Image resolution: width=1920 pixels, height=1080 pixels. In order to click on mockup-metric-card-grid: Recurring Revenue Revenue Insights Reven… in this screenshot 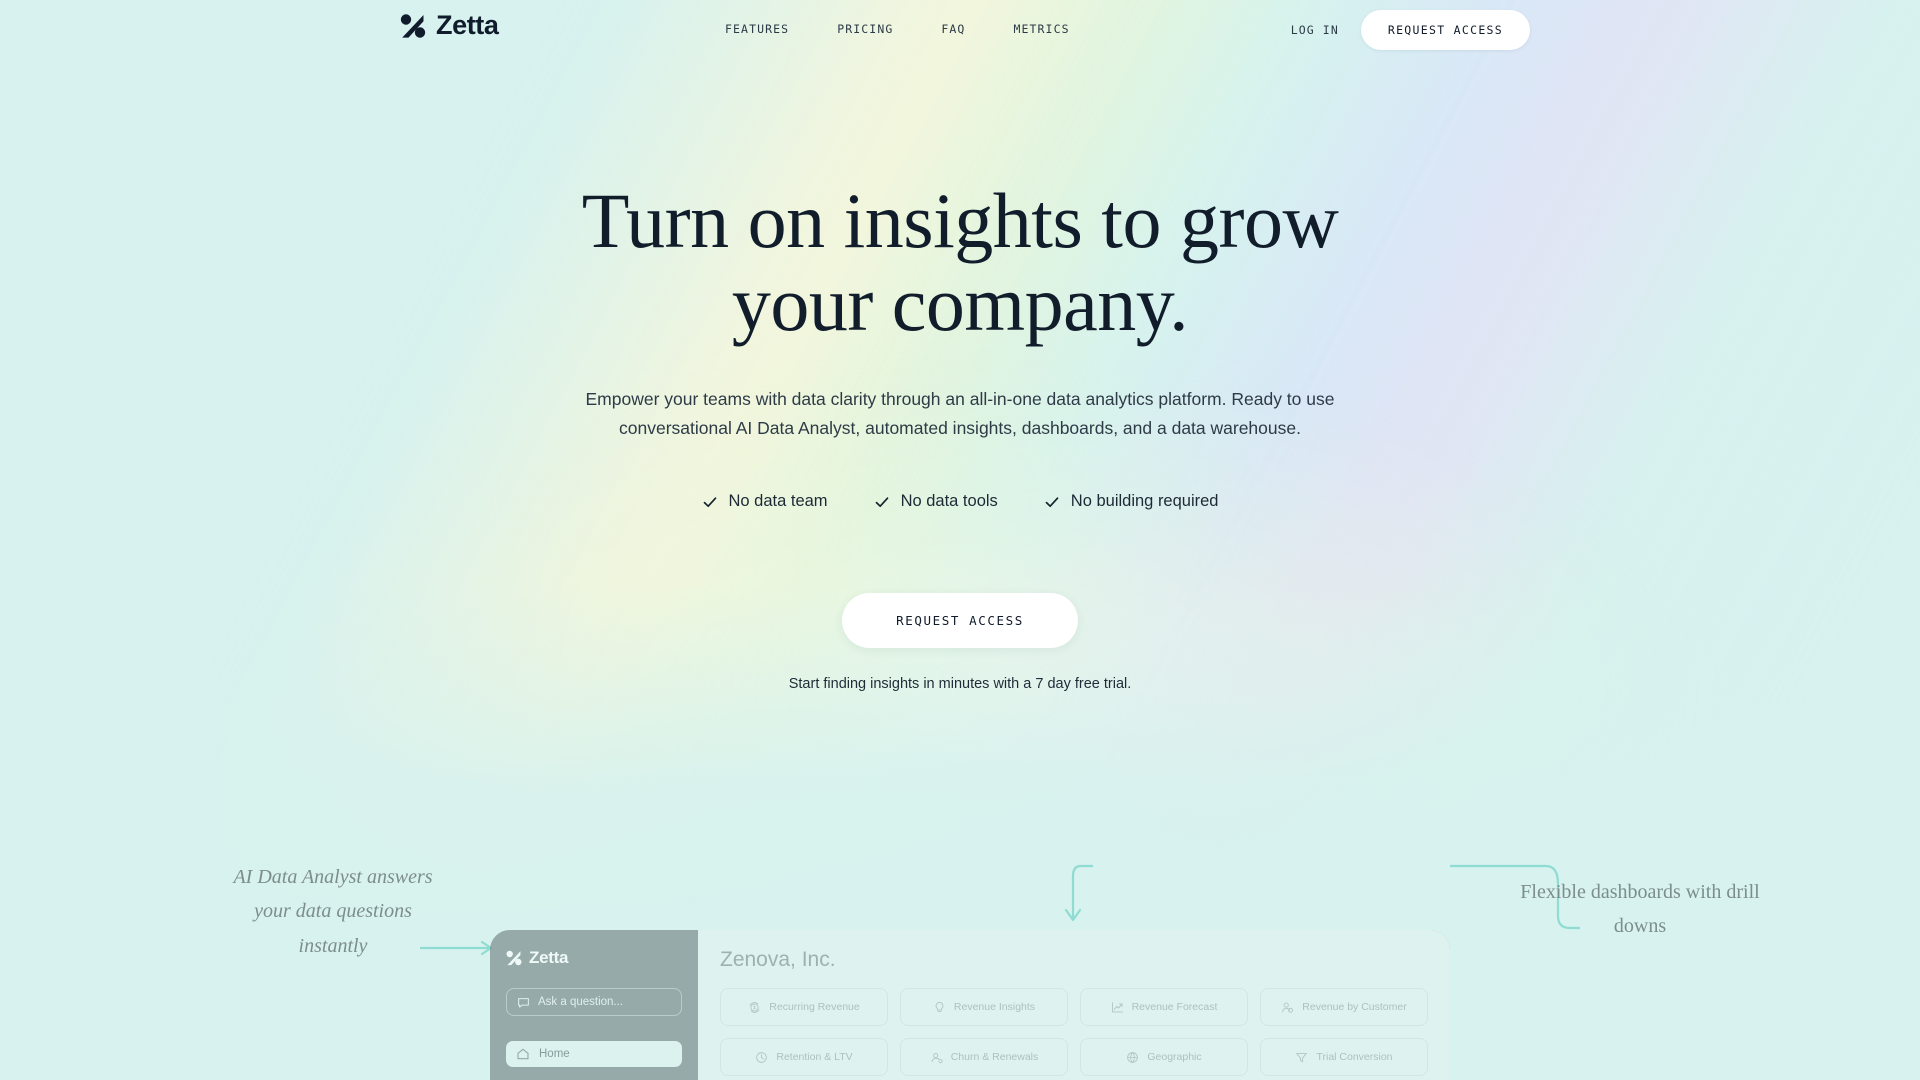, I will do `click(1074, 1032)`.